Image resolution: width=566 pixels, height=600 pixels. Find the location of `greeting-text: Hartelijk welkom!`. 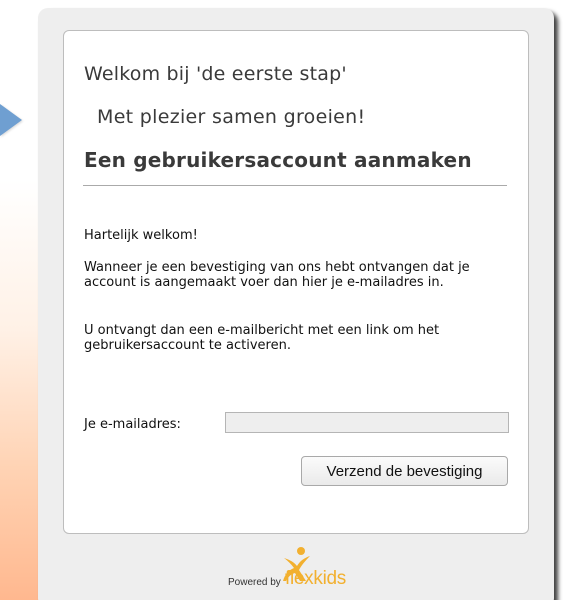

greeting-text: Hartelijk welkom! is located at coordinates (141, 235).